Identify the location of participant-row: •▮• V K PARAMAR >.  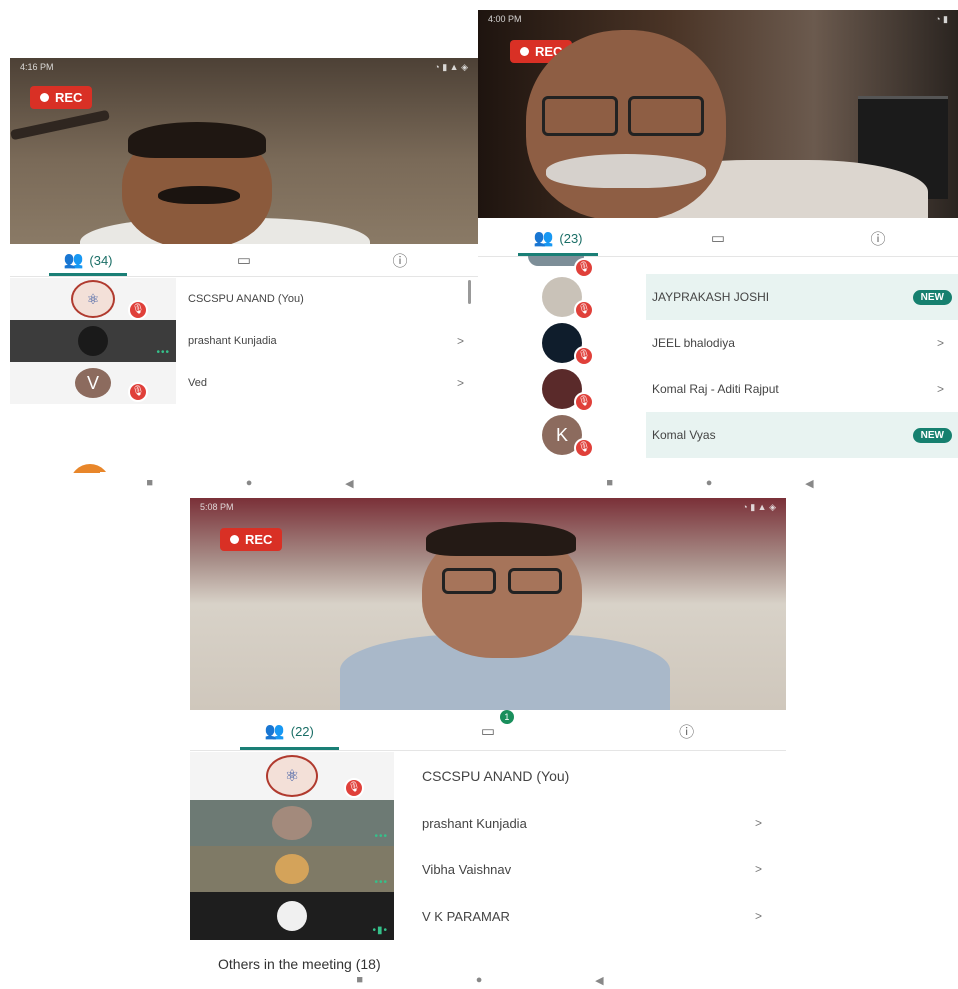
(488, 916).